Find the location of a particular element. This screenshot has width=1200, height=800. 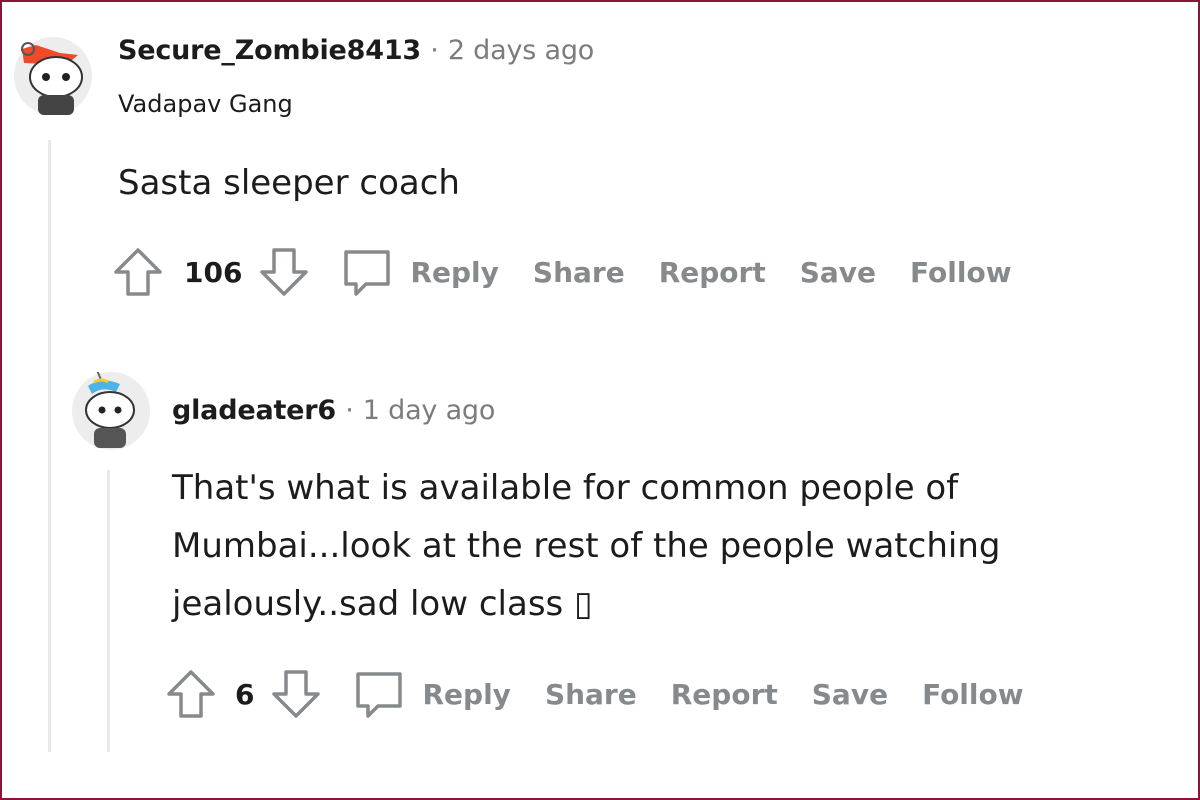

timestamp: 2 days ago is located at coordinates (521, 50).